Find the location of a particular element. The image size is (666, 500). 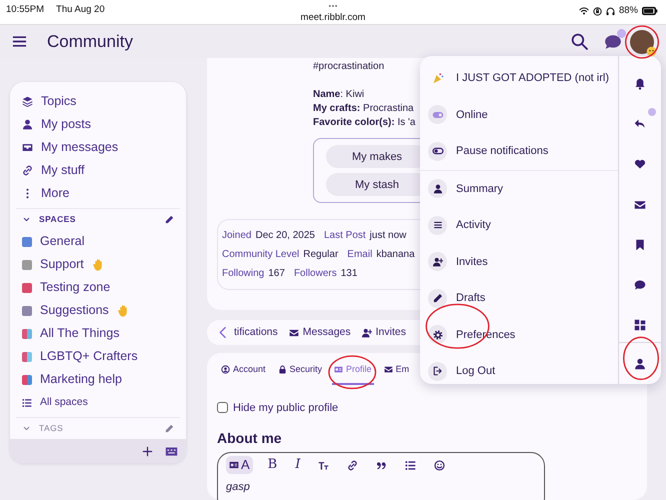

italic-button: I is located at coordinates (298, 465).